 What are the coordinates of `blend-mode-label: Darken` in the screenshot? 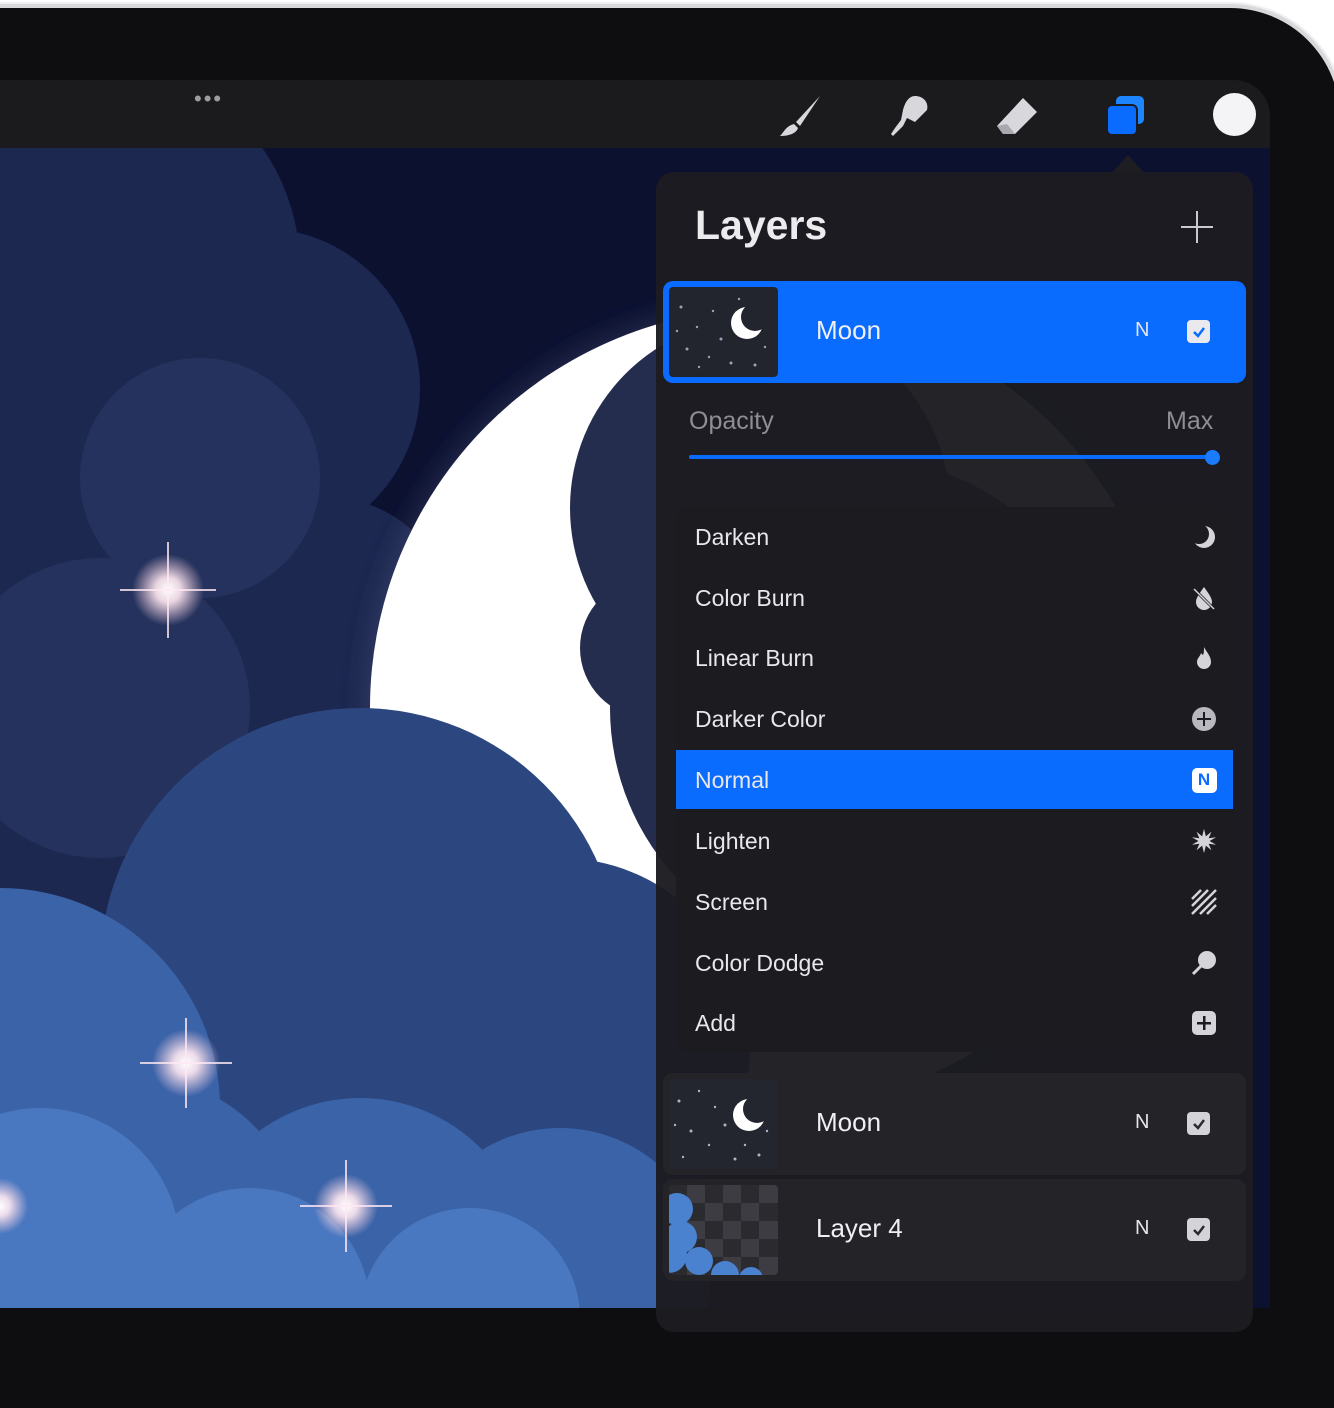 It's located at (732, 537).